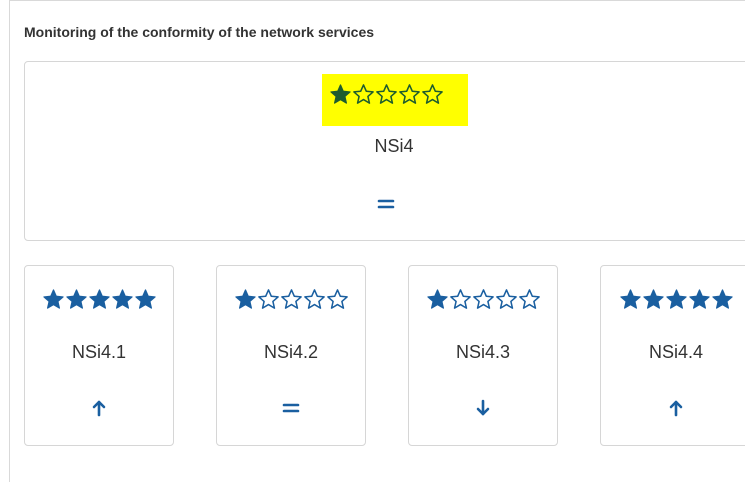 Image resolution: width=745 pixels, height=482 pixels. I want to click on sub-indicator-card: NSi4.3, so click(483, 355).